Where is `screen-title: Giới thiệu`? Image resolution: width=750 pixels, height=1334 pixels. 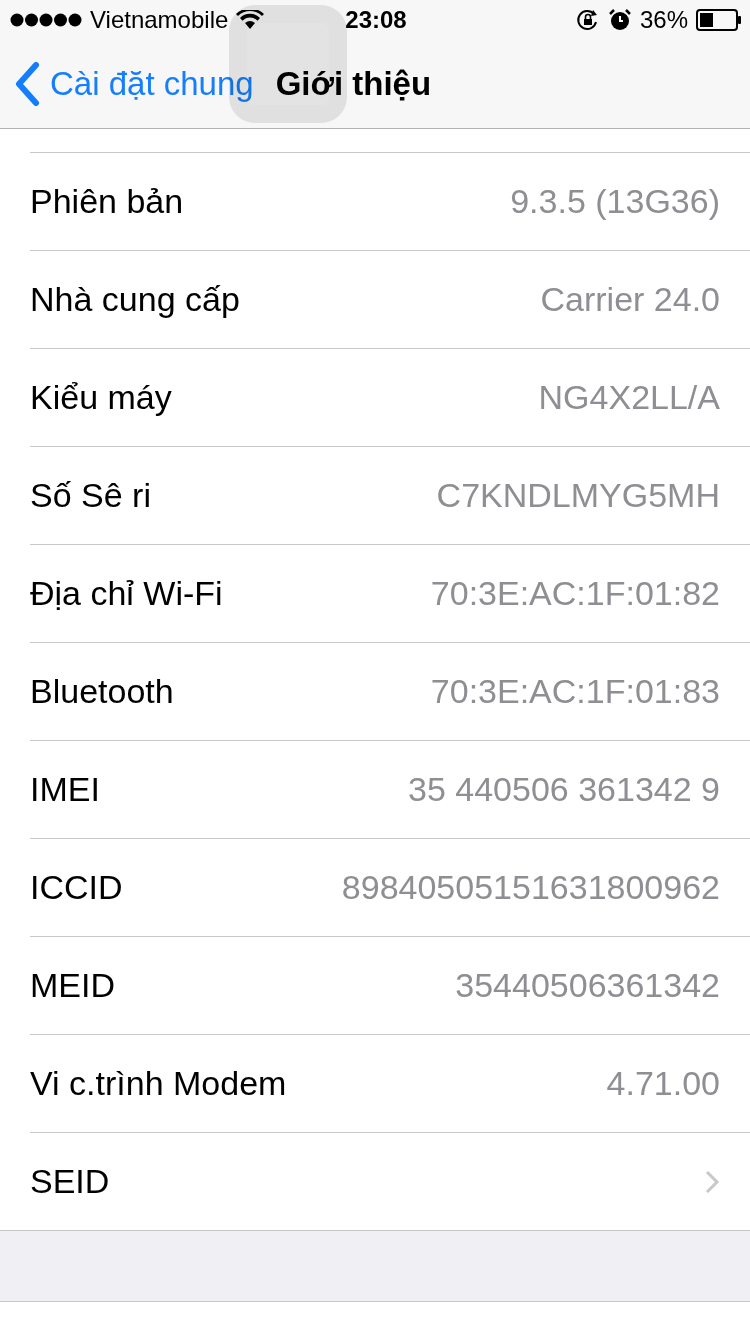
screen-title: Giới thiệu is located at coordinates (353, 84).